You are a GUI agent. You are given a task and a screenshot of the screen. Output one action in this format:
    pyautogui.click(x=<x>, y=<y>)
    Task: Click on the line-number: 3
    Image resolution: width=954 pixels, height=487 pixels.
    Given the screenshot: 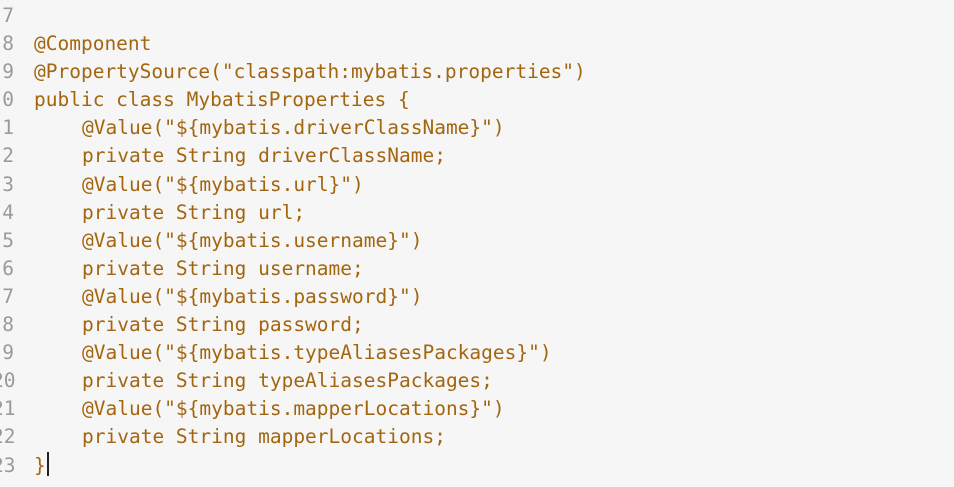 What is the action you would take?
    pyautogui.click(x=8, y=184)
    